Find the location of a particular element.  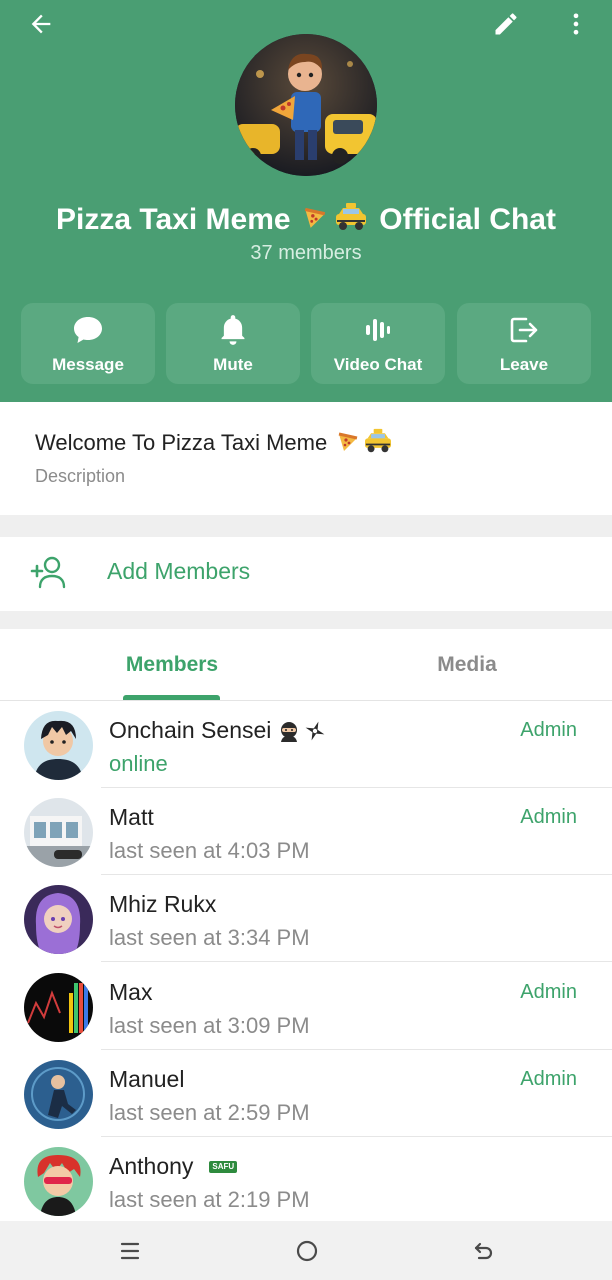

video-chat-button-label: Video Chat is located at coordinates (378, 364).